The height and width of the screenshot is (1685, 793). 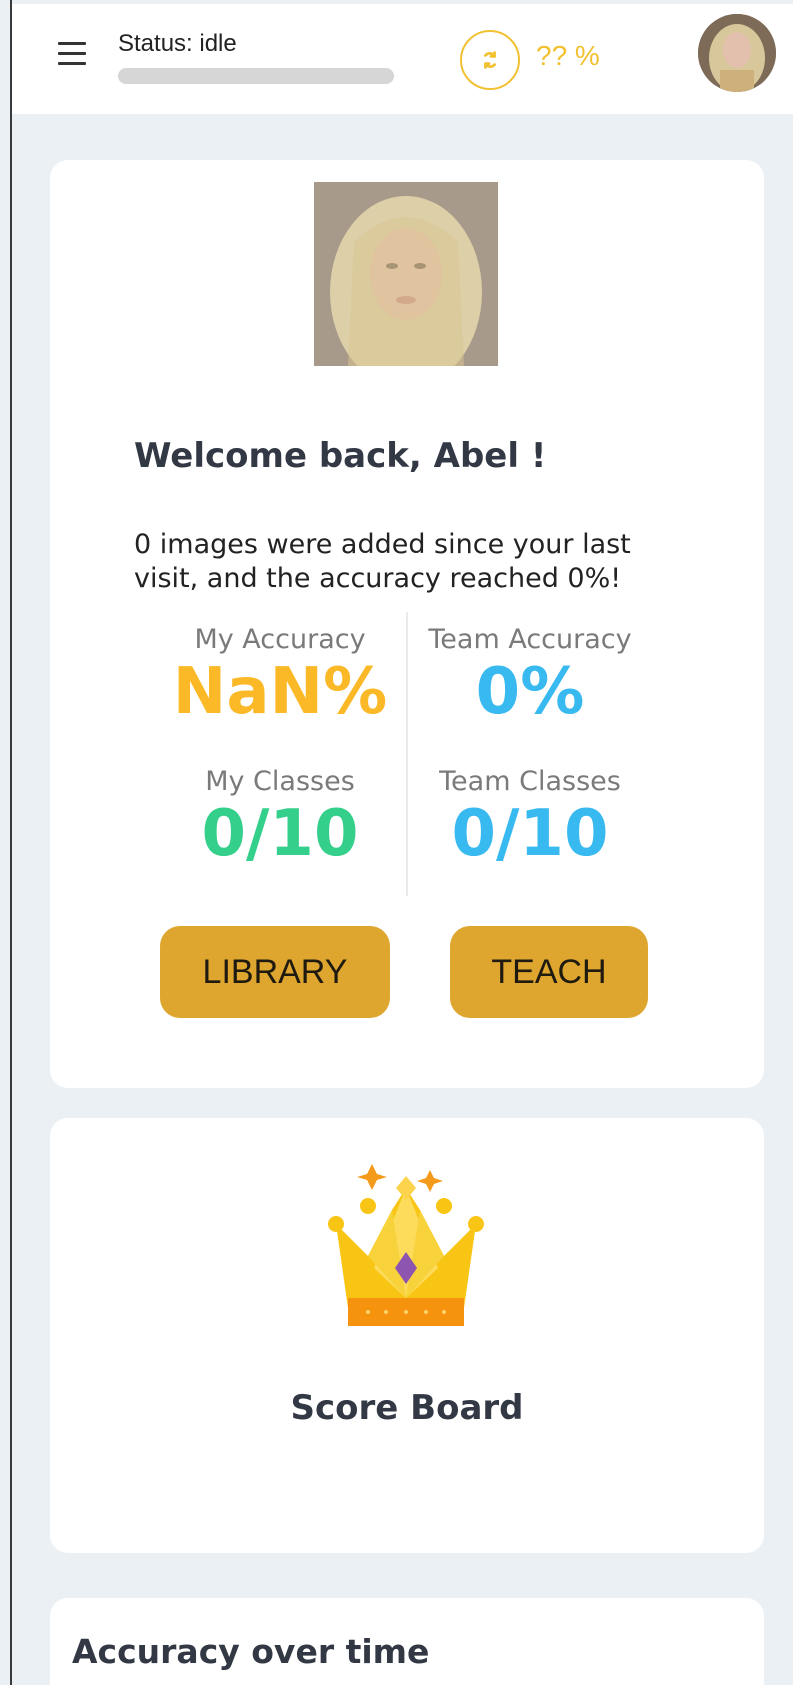 I want to click on my-accuracy-stat: My Accuracy NaN%, so click(x=280, y=676).